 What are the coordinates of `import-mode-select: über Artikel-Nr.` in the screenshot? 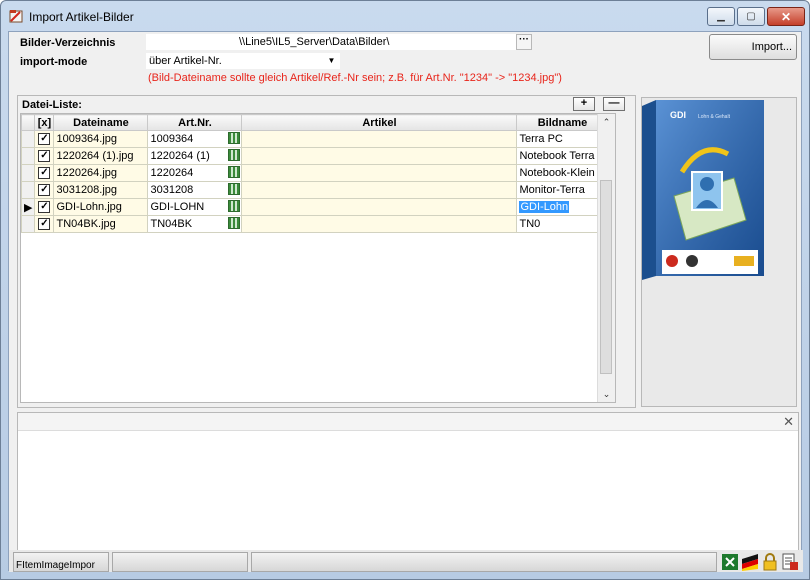 It's located at (243, 61).